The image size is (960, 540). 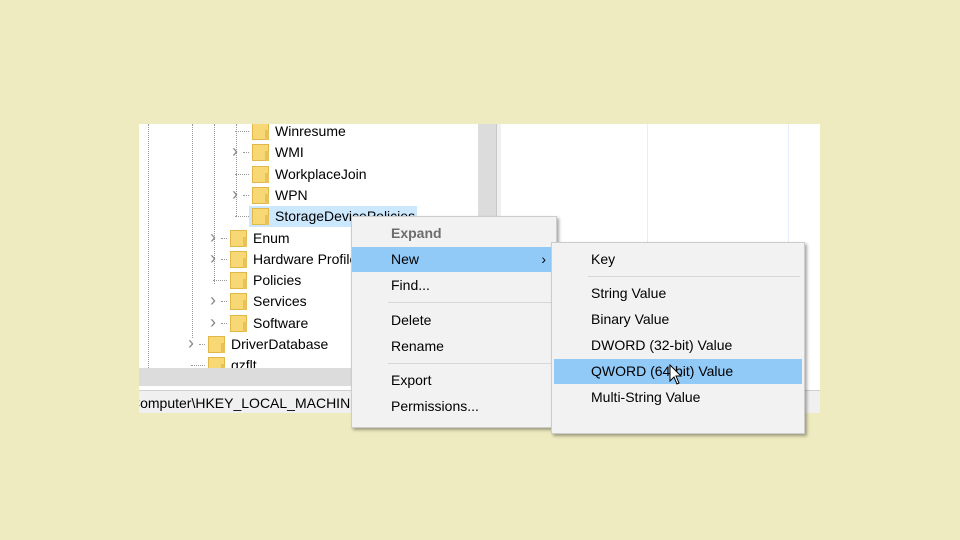 I want to click on submenu-item-string-value: String Value, so click(x=678, y=293).